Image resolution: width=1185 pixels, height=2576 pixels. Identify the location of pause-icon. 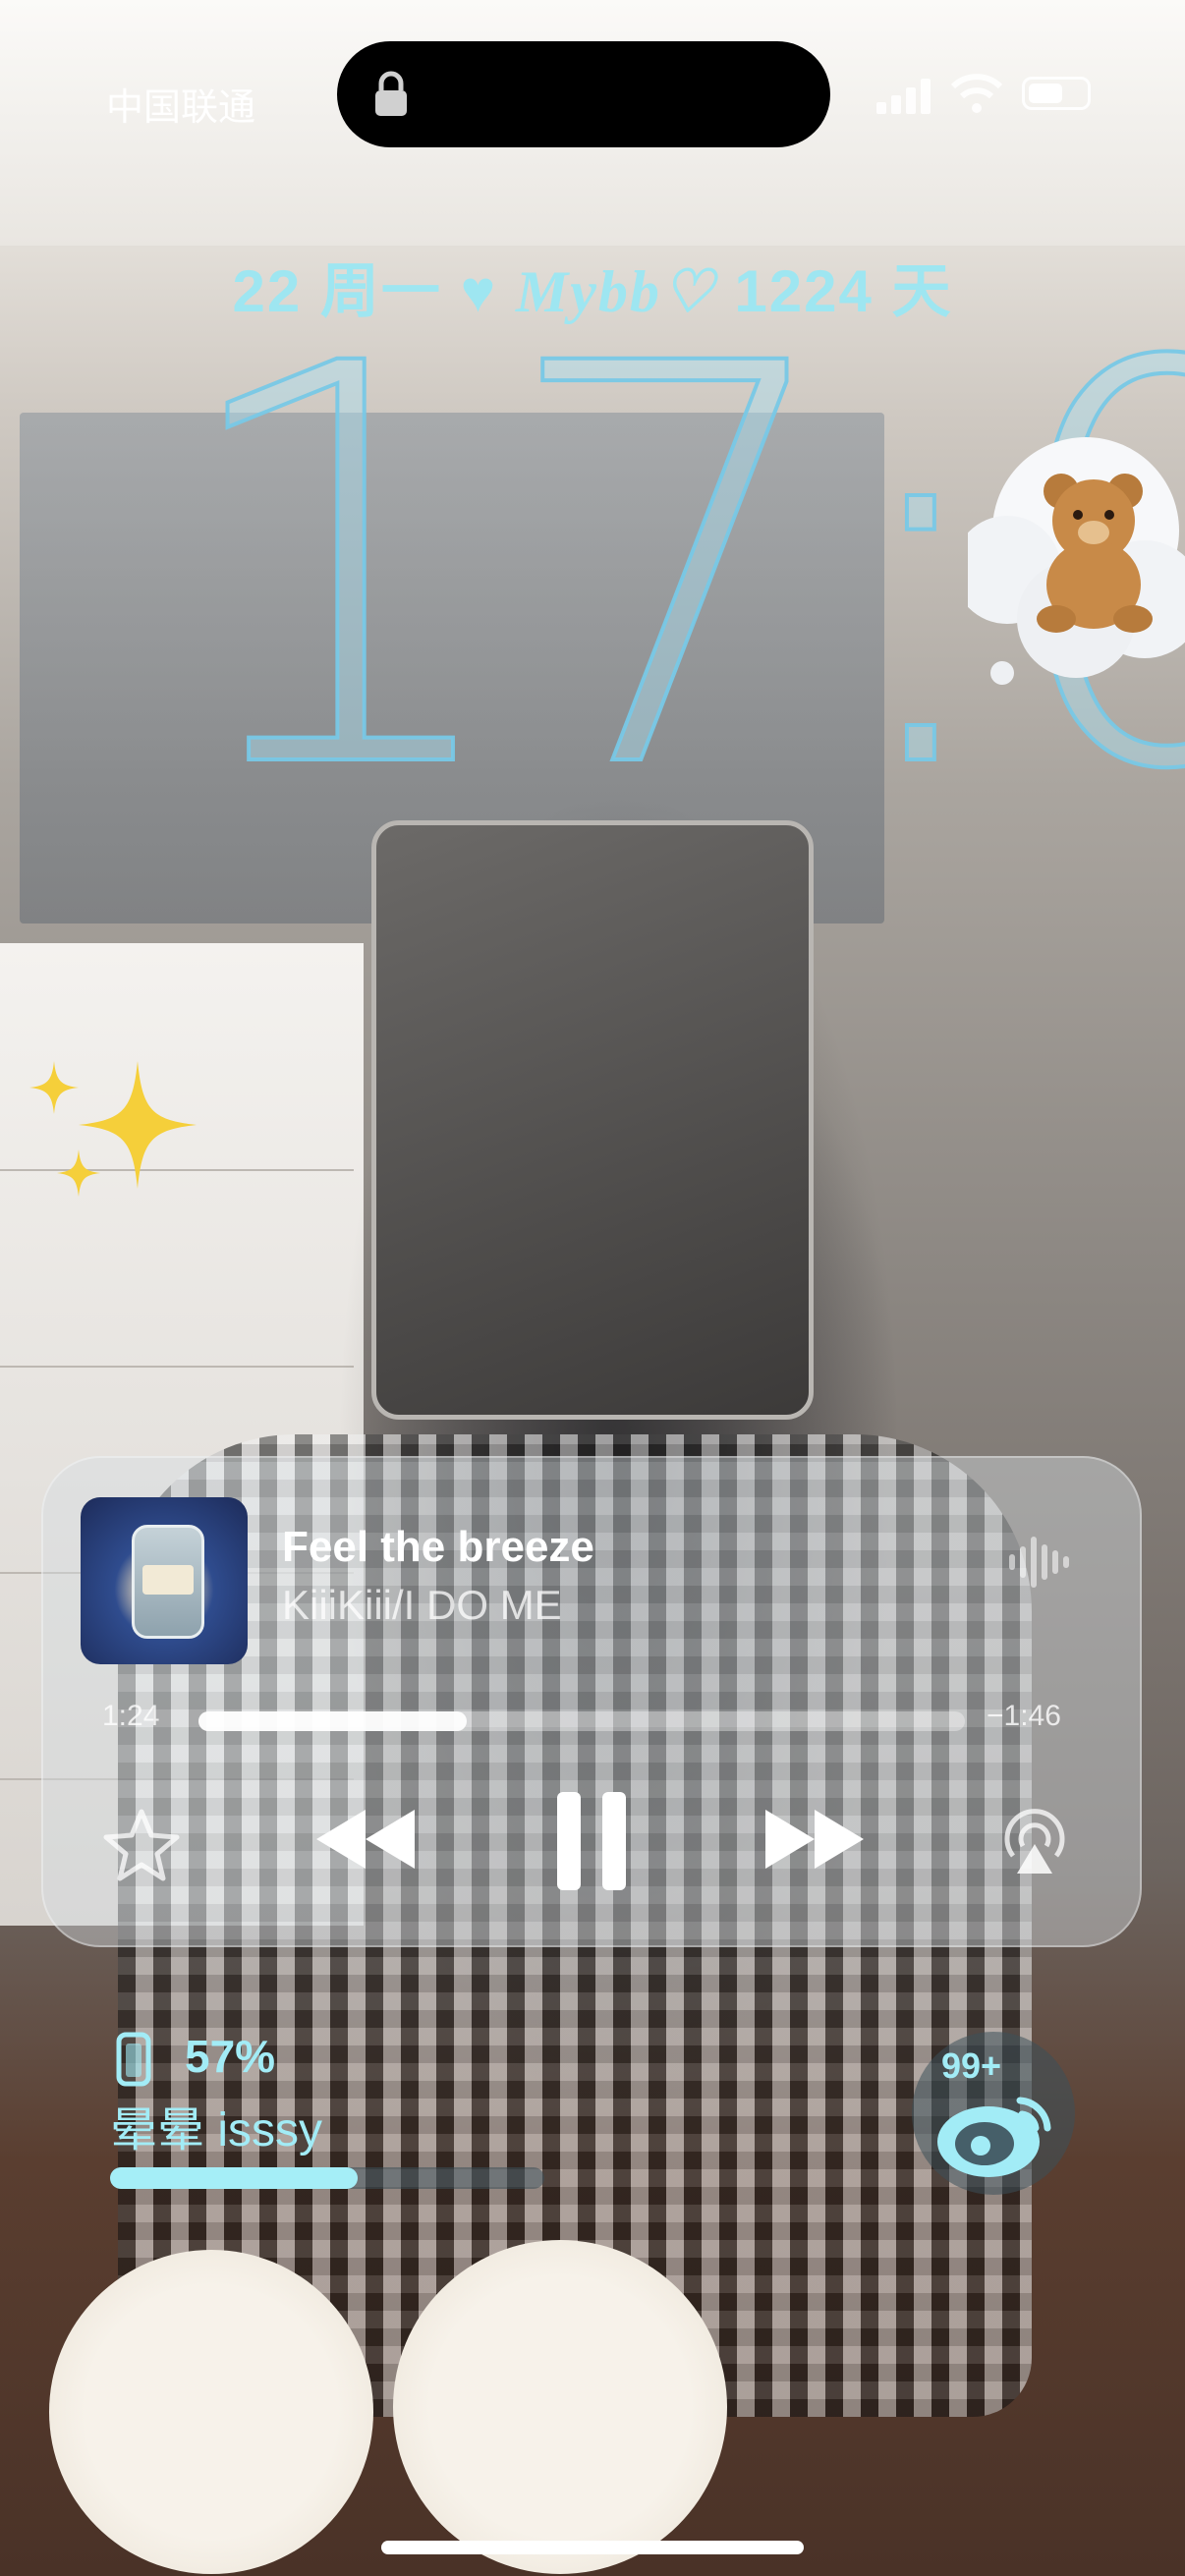
(592, 1841).